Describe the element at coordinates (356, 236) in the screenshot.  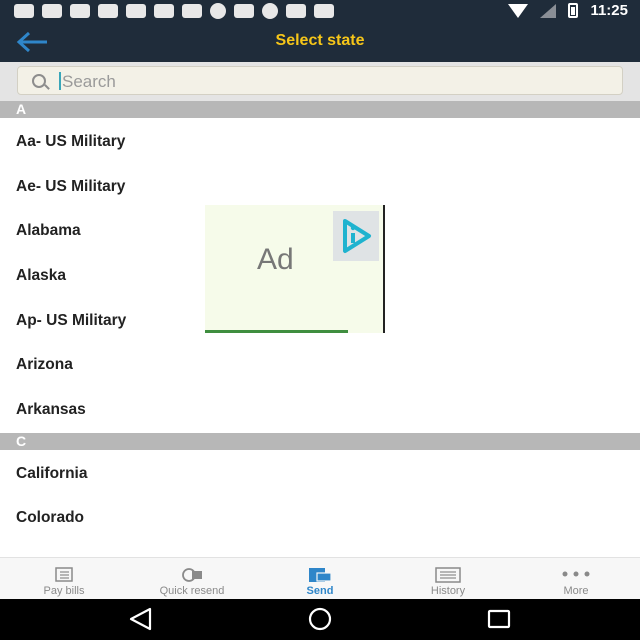
I see `ad-choices-icon` at that location.